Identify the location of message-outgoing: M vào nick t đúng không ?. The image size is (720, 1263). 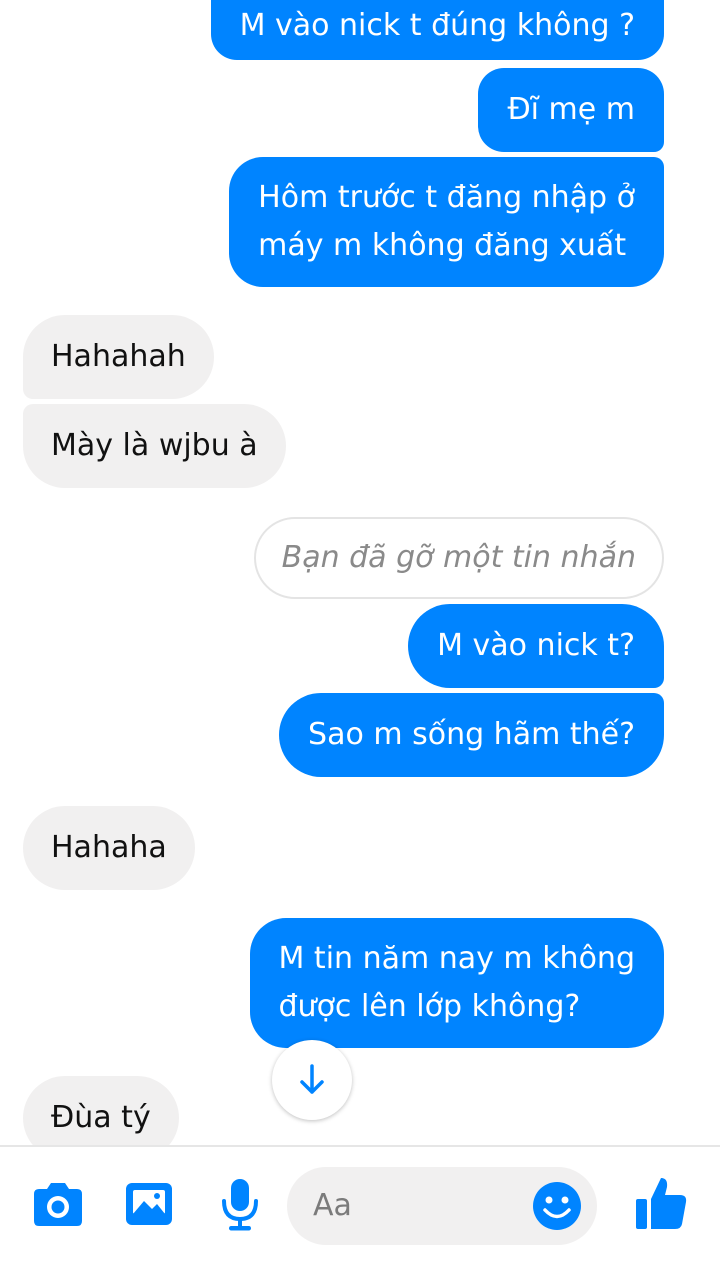
(437, 30).